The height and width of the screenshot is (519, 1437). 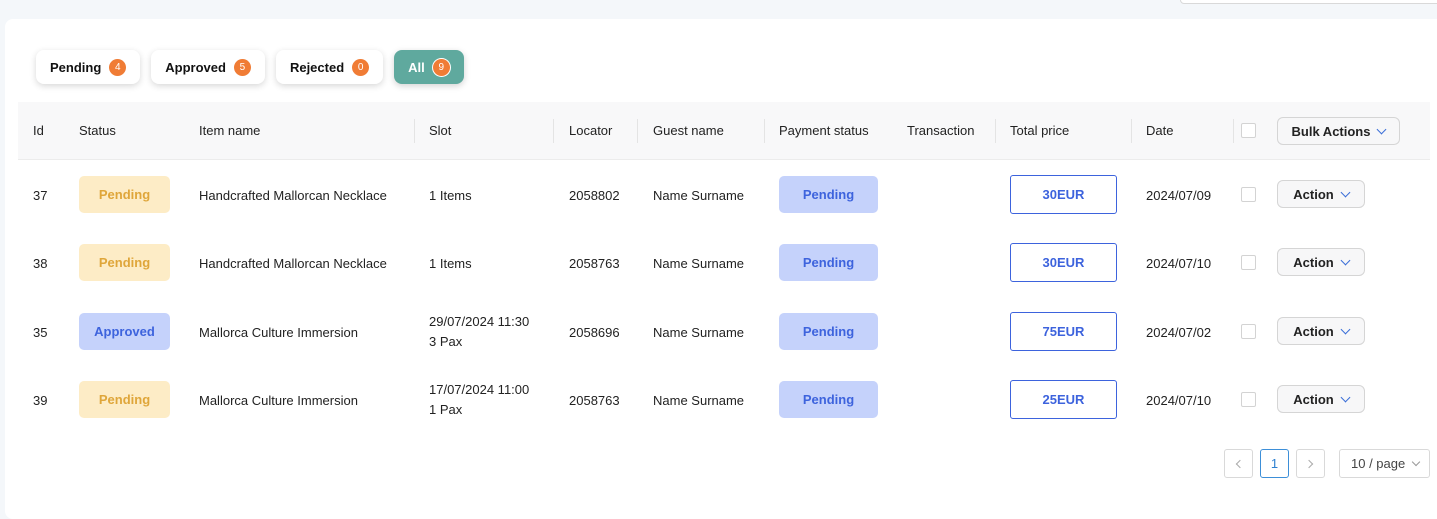 I want to click on slot-datetime: 17/07/2024 11:00, so click(x=479, y=389).